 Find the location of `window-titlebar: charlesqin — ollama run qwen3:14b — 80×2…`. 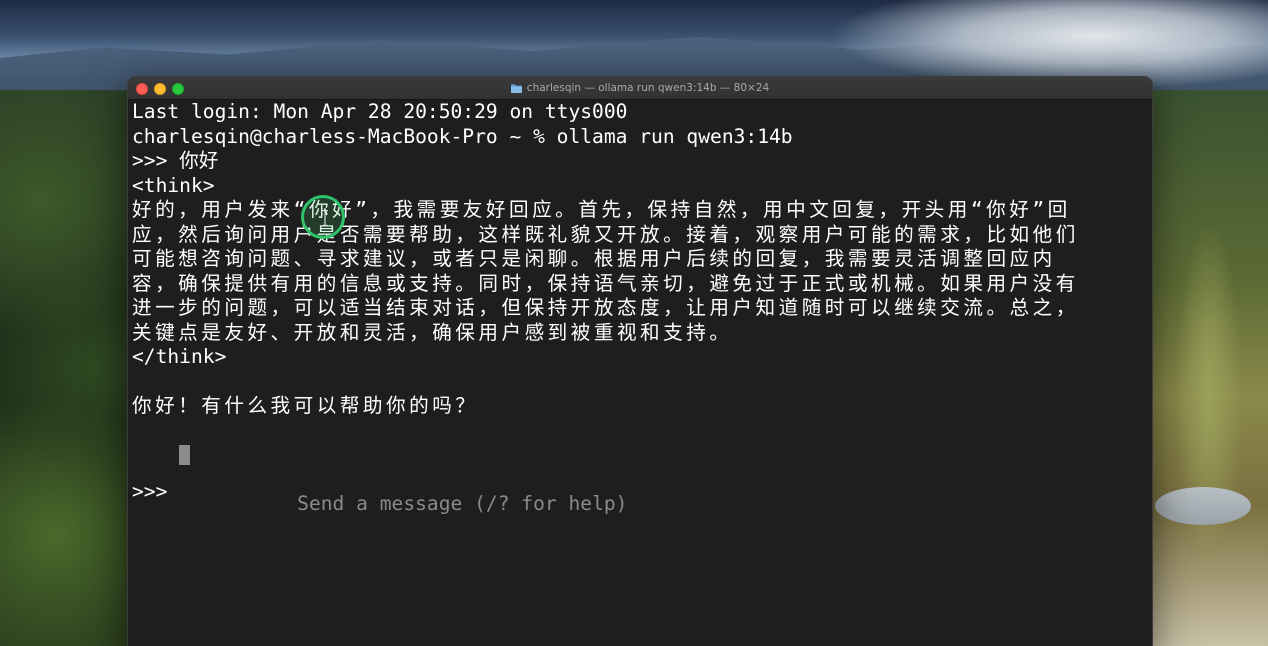

window-titlebar: charlesqin — ollama run qwen3:14b — 80×2… is located at coordinates (640, 88).